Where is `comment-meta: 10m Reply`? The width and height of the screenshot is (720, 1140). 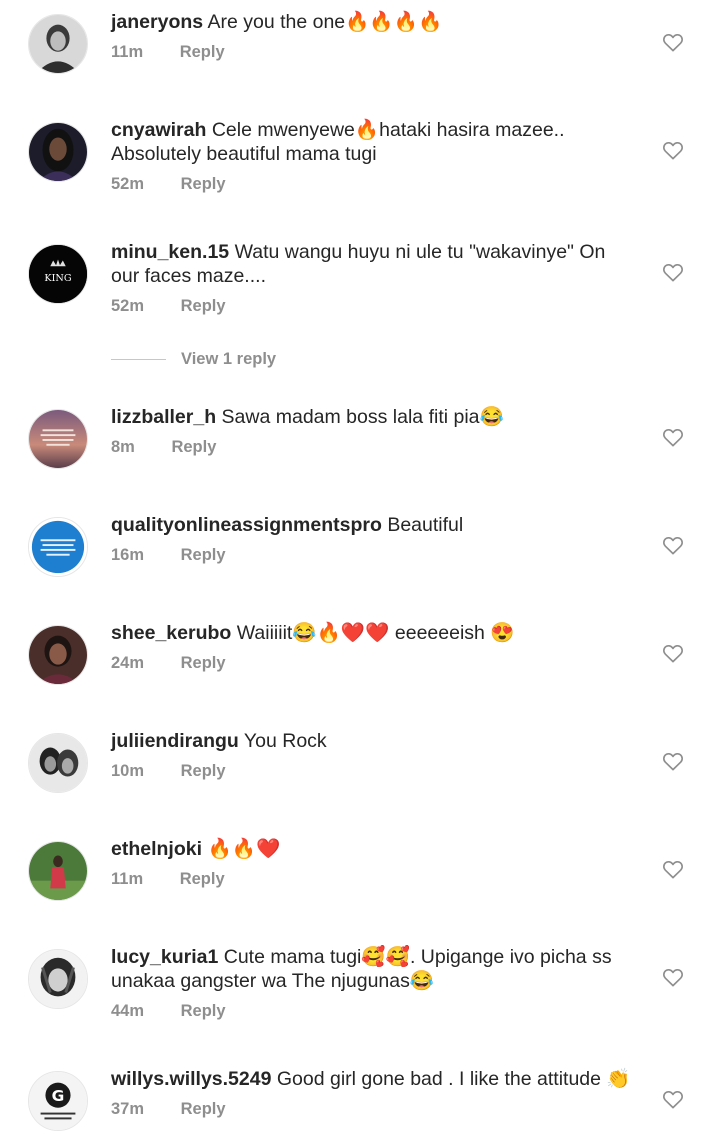
comment-meta: 10m Reply is located at coordinates (371, 771).